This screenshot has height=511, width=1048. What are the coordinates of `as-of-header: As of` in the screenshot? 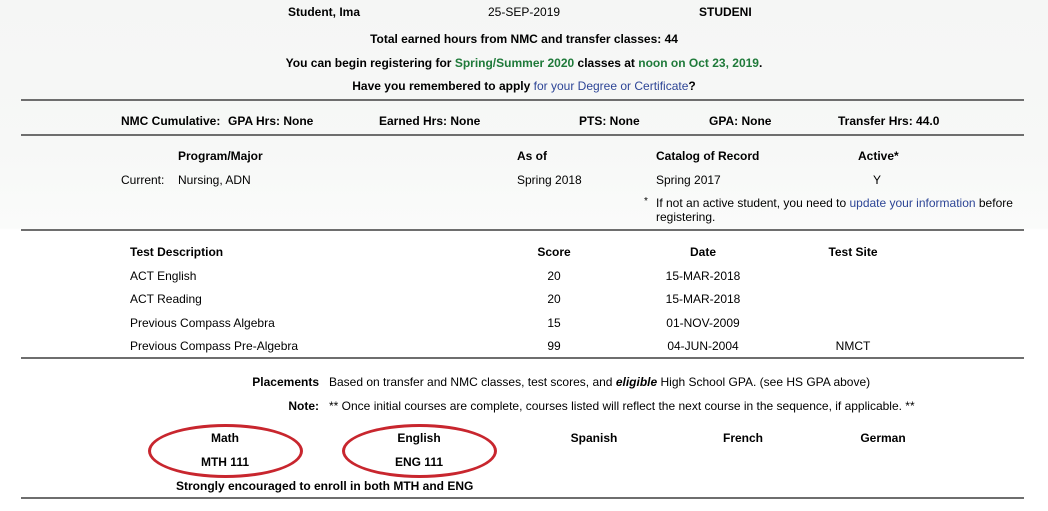 It's located at (532, 156).